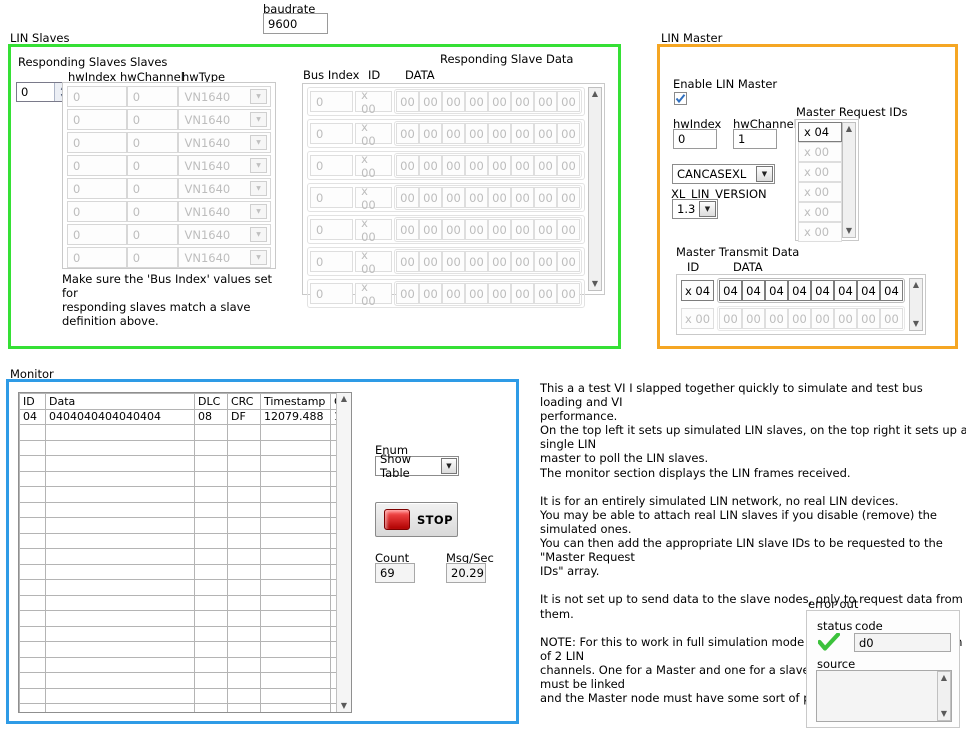  What do you see at coordinates (430, 261) in the screenshot?
I see `rsd-data-5-1: 00` at bounding box center [430, 261].